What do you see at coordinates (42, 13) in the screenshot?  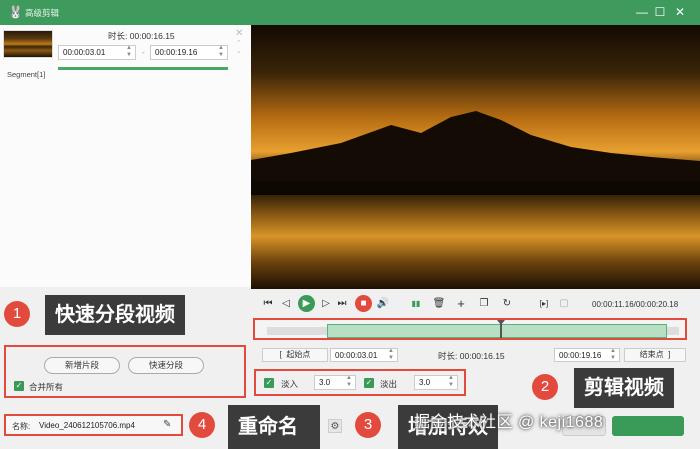 I see `window-title: 高级剪辑` at bounding box center [42, 13].